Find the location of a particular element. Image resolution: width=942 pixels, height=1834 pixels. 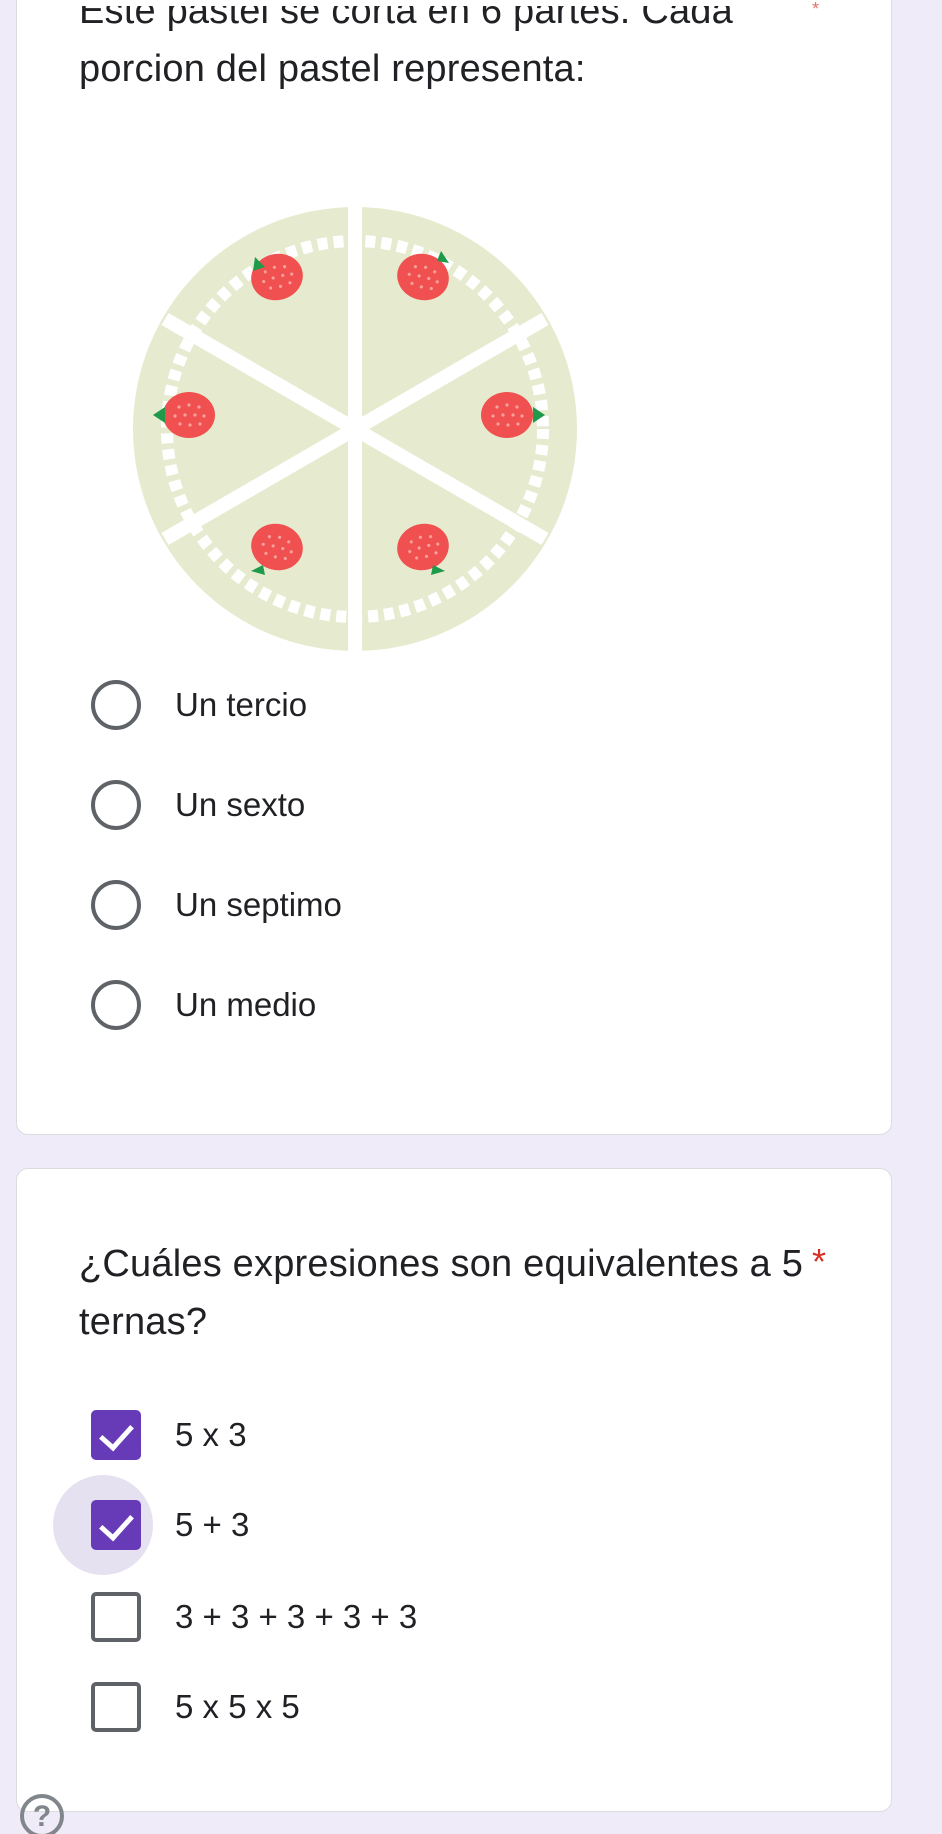

option-label: Un sexto is located at coordinates (240, 804).